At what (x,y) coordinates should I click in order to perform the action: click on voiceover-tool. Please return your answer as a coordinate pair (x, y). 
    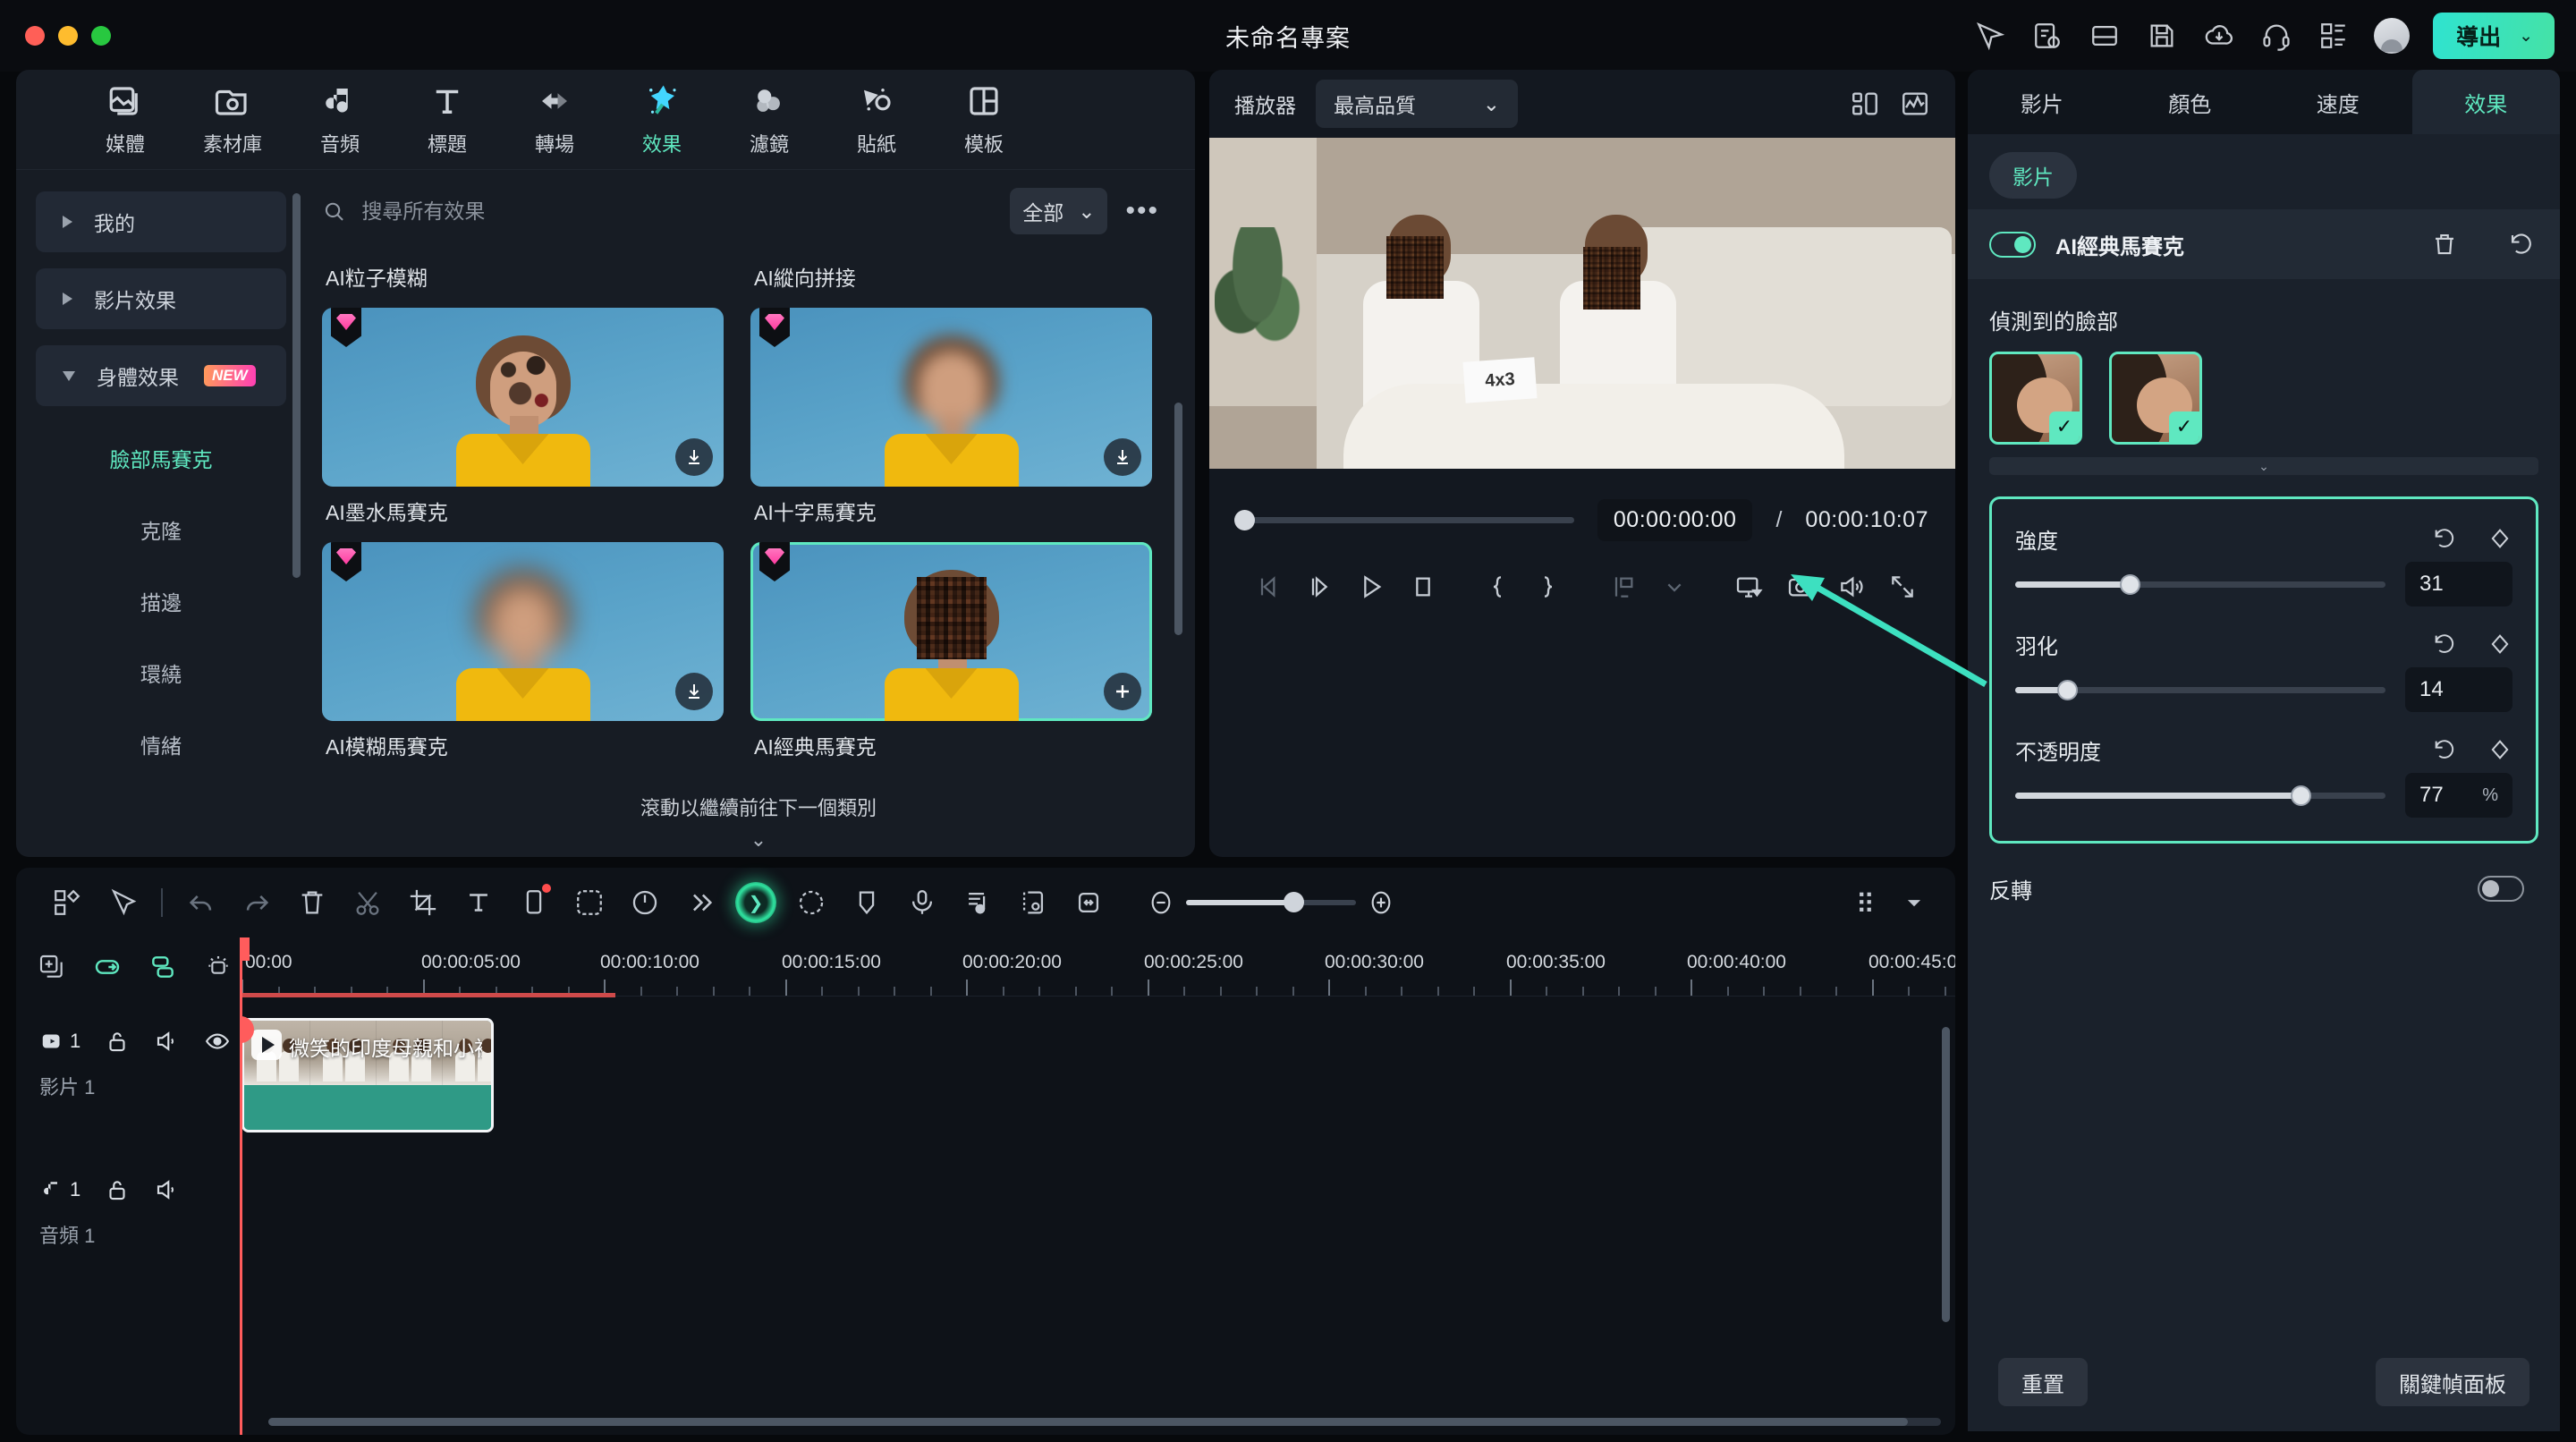
    Looking at the image, I should click on (922, 902).